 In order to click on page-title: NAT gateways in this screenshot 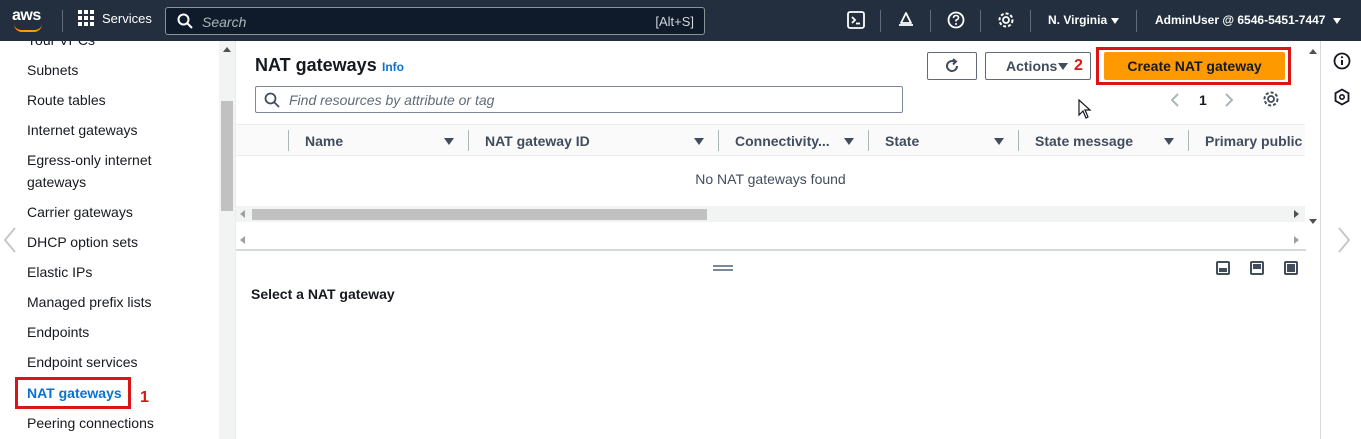, I will do `click(316, 65)`.